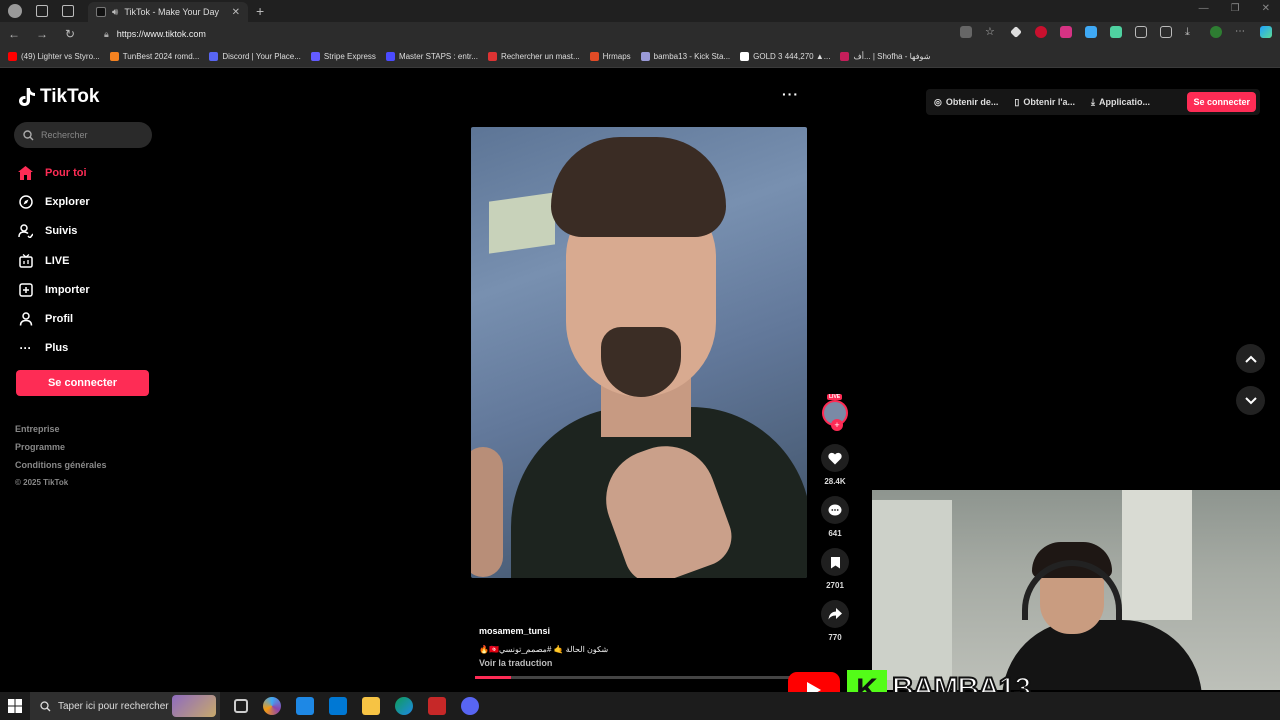 This screenshot has height=720, width=1280. I want to click on maximize-icon: ❐, so click(1235, 8).